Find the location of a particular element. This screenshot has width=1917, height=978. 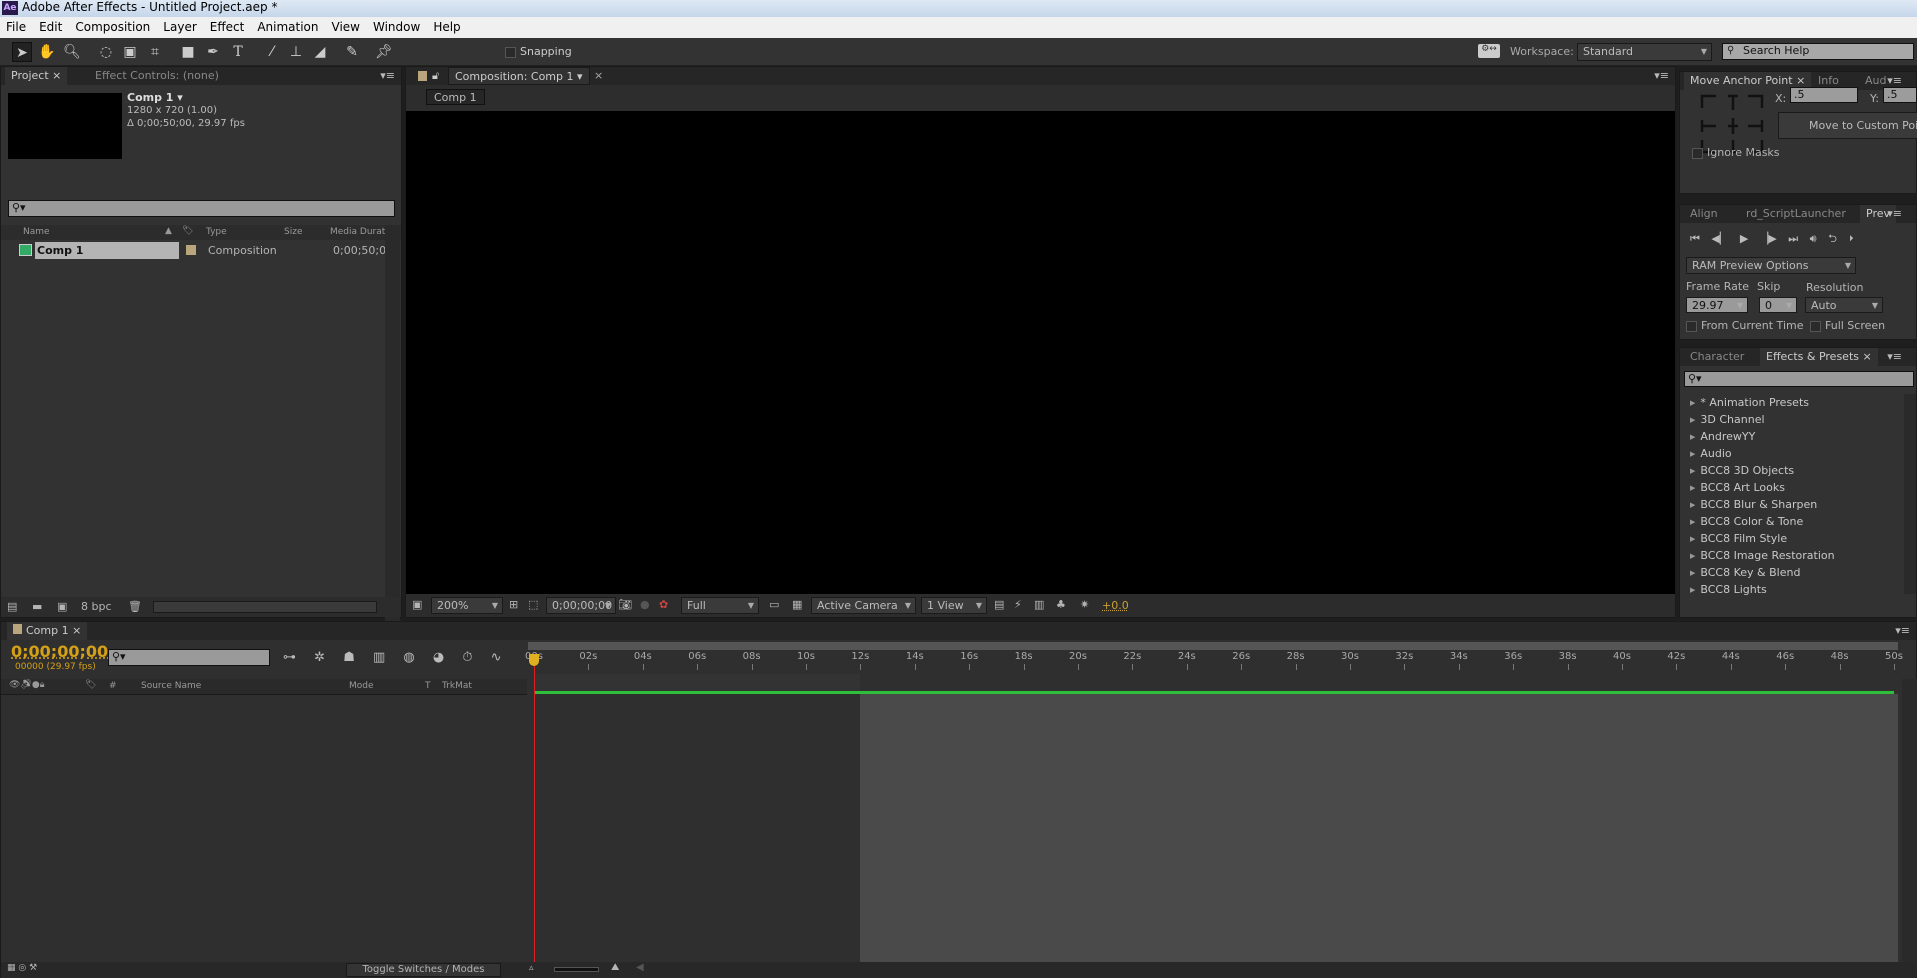

new-folder-icon: ▬ is located at coordinates (37, 606).